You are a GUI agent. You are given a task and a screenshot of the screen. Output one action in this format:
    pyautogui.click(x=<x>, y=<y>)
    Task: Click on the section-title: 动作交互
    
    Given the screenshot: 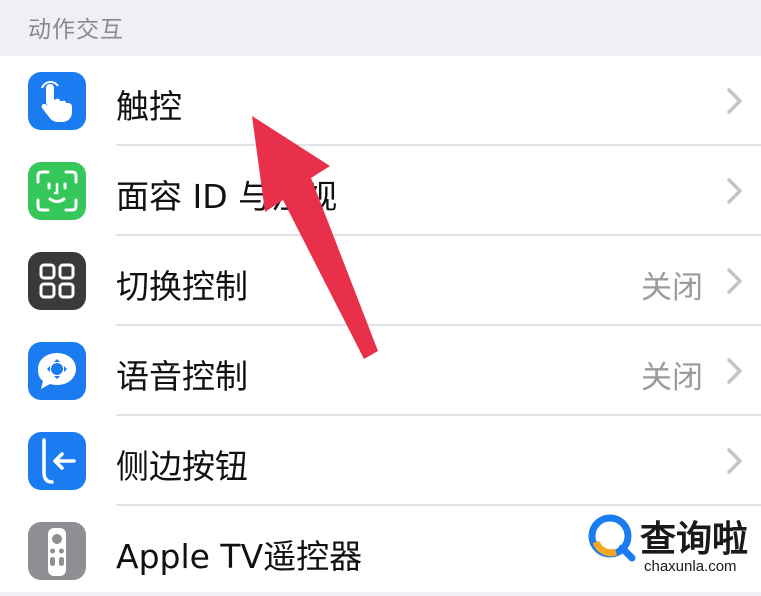 What is the action you would take?
    pyautogui.click(x=76, y=30)
    